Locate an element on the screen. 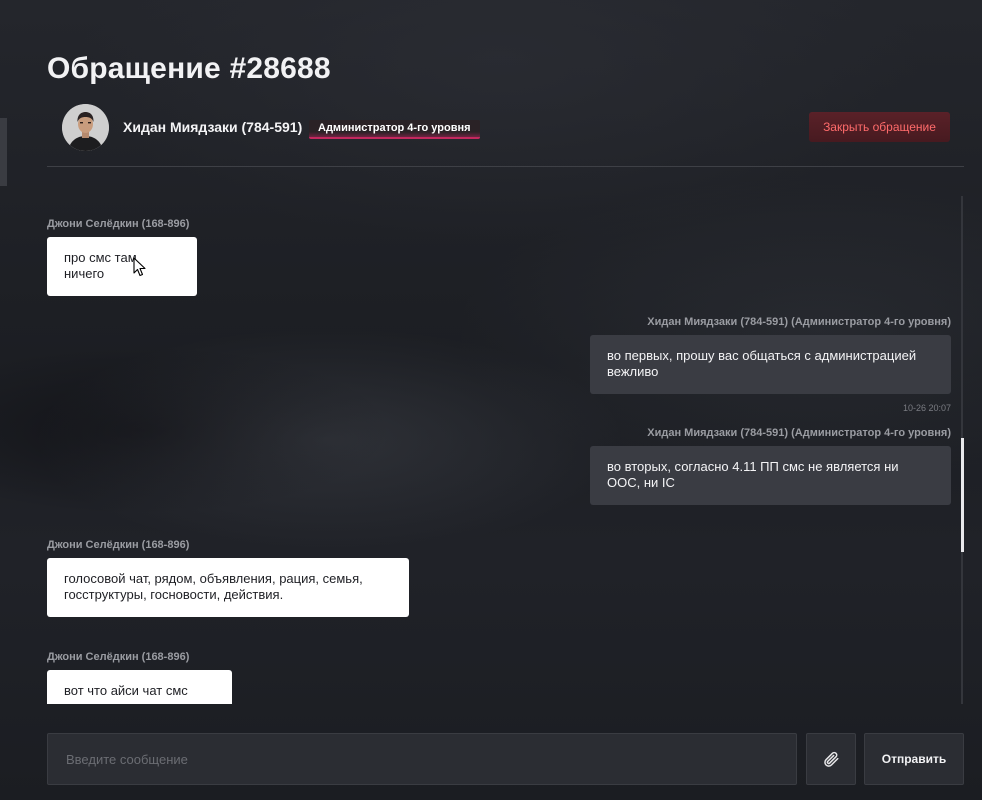 This screenshot has width=982, height=800. close-ticket-button: Закрыть обращение is located at coordinates (879, 127).